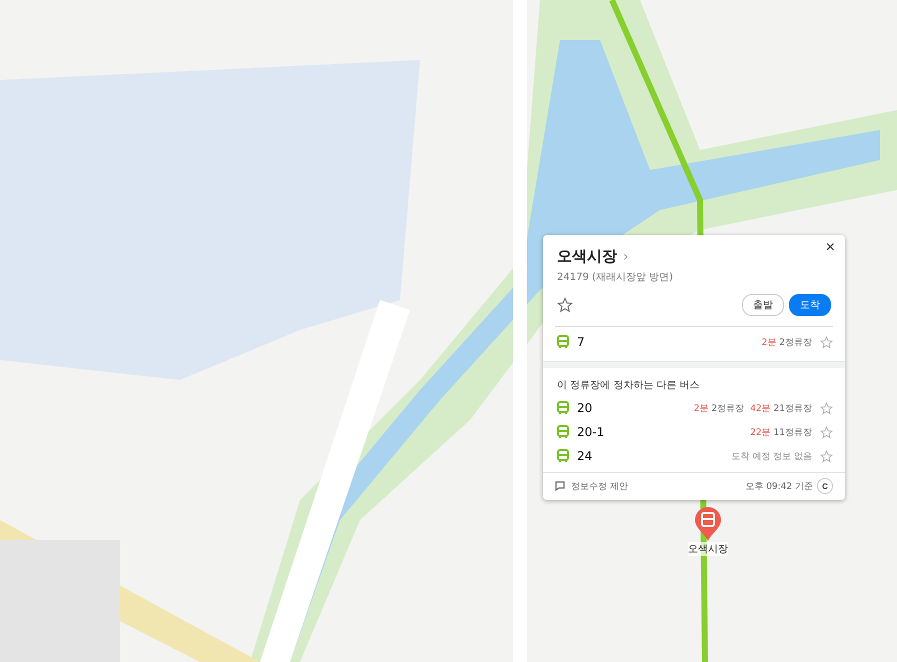 This screenshot has width=897, height=662. Describe the element at coordinates (779, 486) in the screenshot. I see `updated-time: 오후 09:42 기준` at that location.